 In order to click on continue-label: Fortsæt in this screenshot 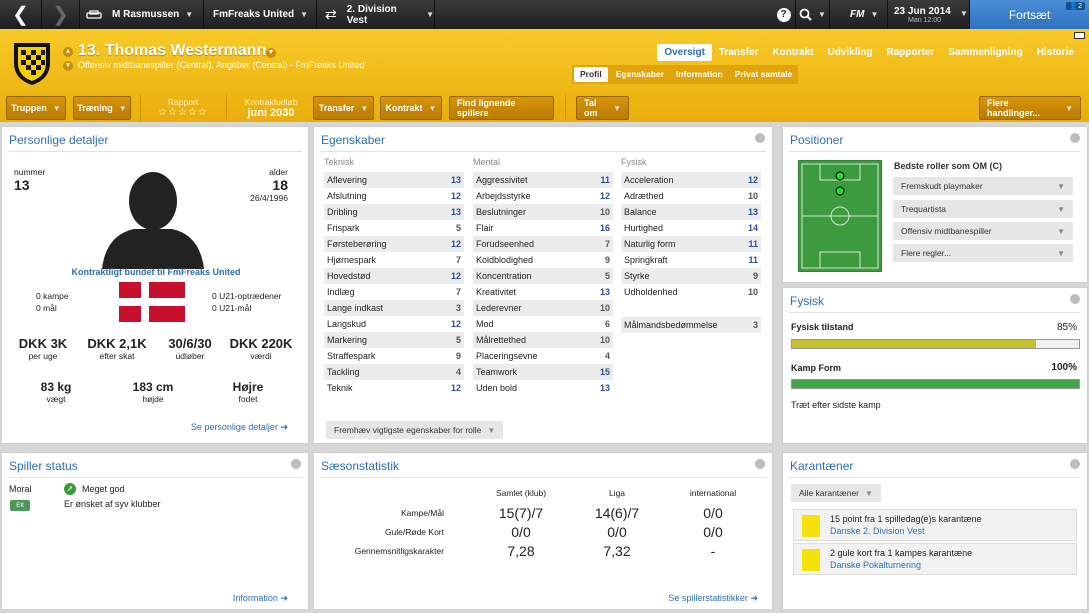, I will do `click(1029, 14)`.